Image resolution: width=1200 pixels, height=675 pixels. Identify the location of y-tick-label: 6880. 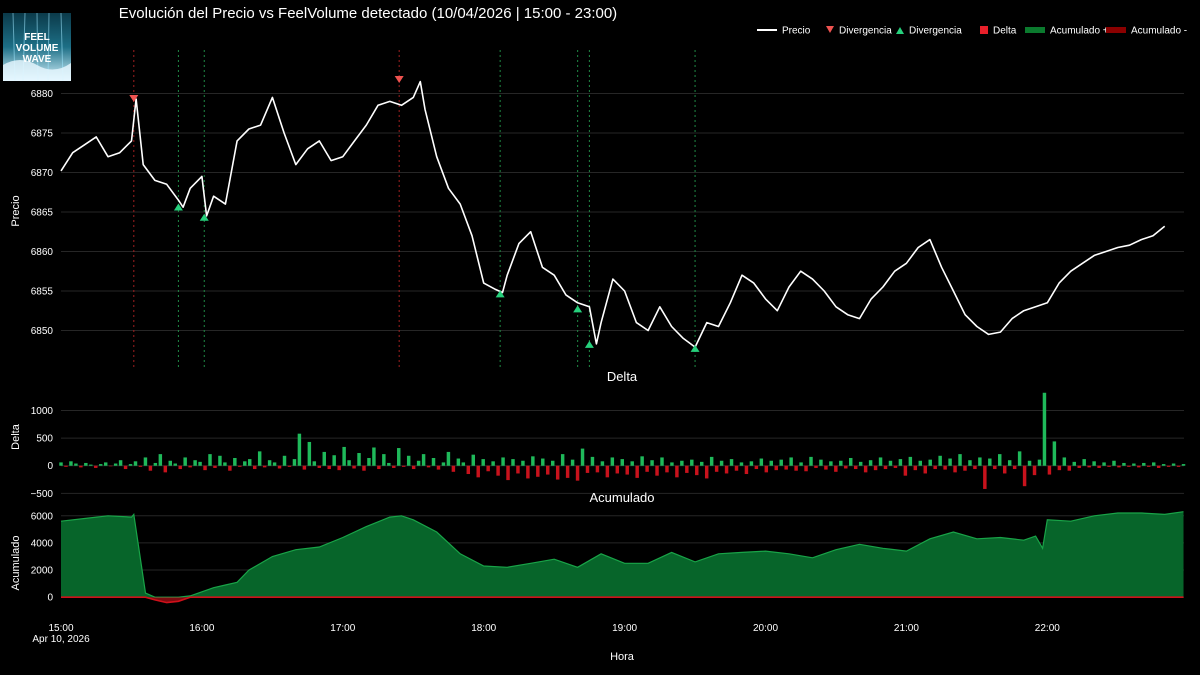
(42, 94).